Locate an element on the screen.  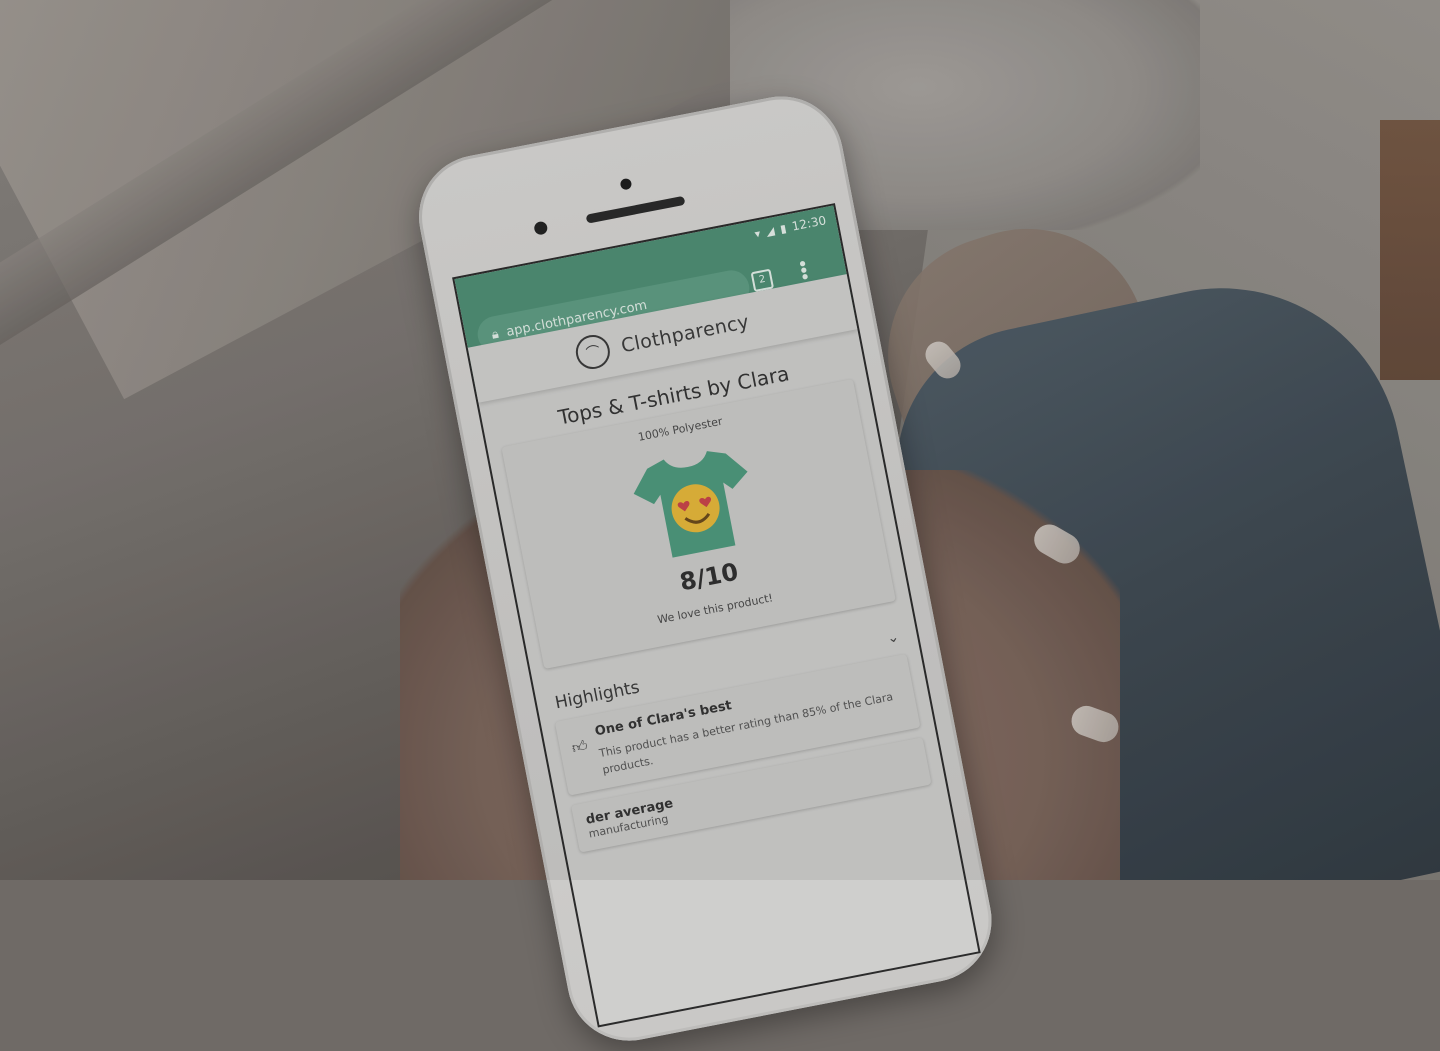
status-bar: ▾ ◢ ▮ 12:30 is located at coordinates (790, 227).